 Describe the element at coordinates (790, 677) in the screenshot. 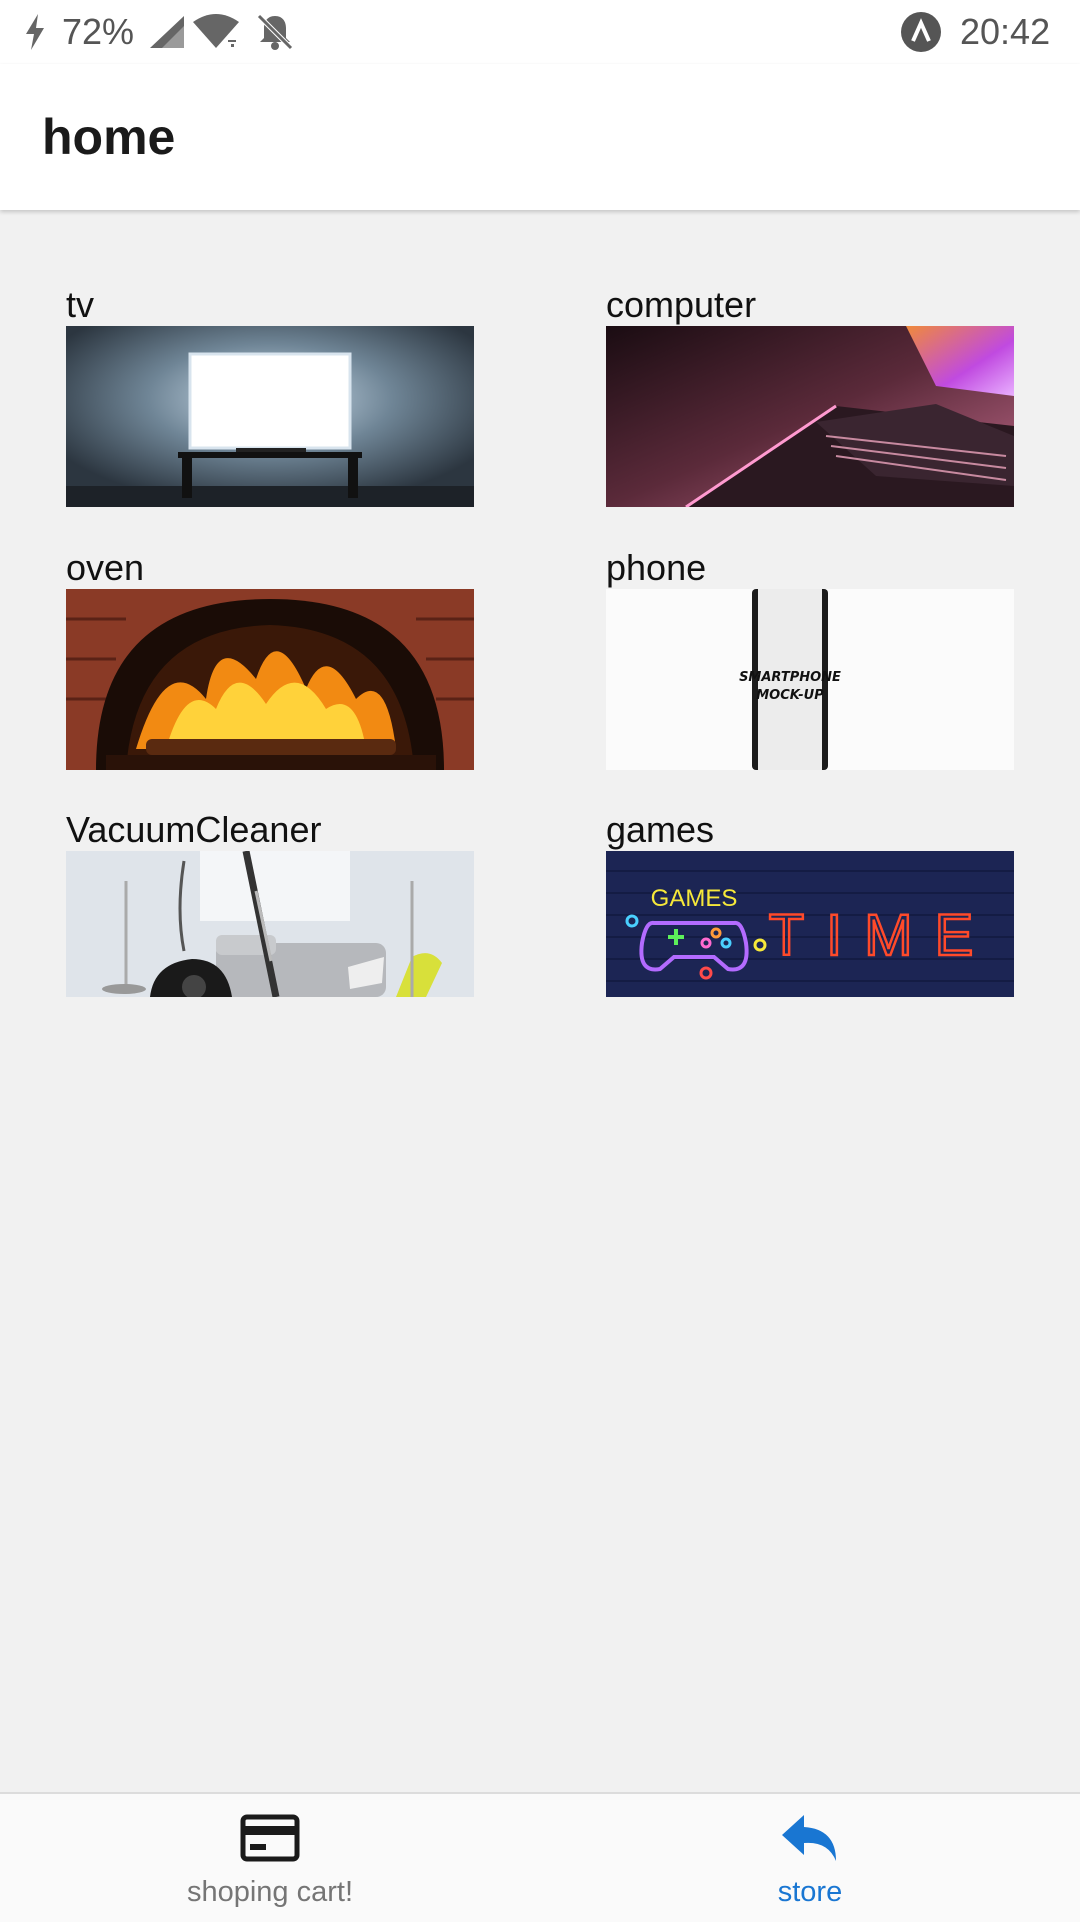

I see `mockup-text-line-1: SMARTPHONE` at that location.